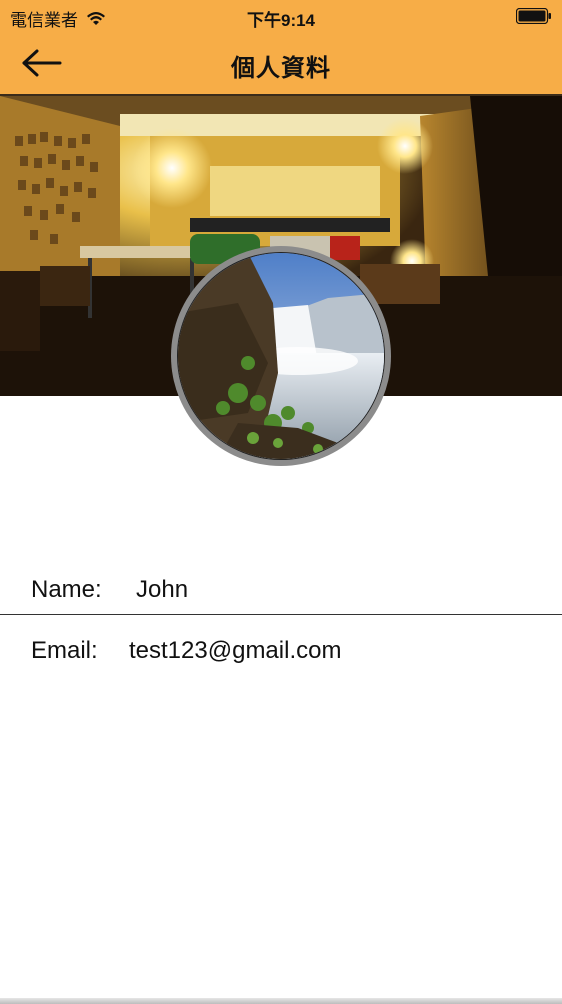 The image size is (562, 1004). I want to click on name-row: Name: John, so click(281, 595).